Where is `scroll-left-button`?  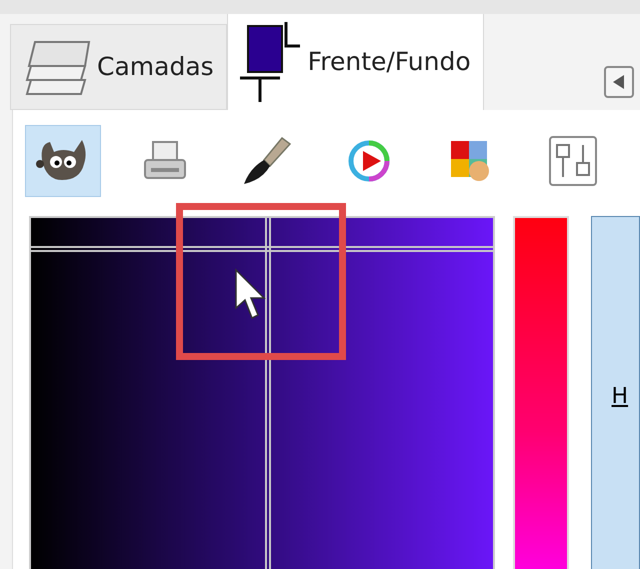
scroll-left-button is located at coordinates (619, 82).